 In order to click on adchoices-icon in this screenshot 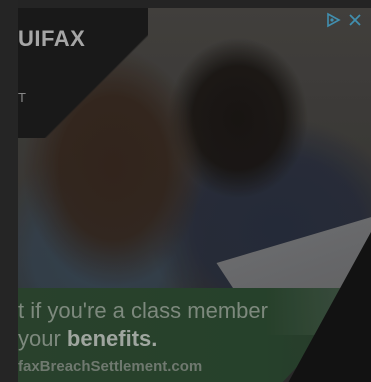, I will do `click(333, 20)`.